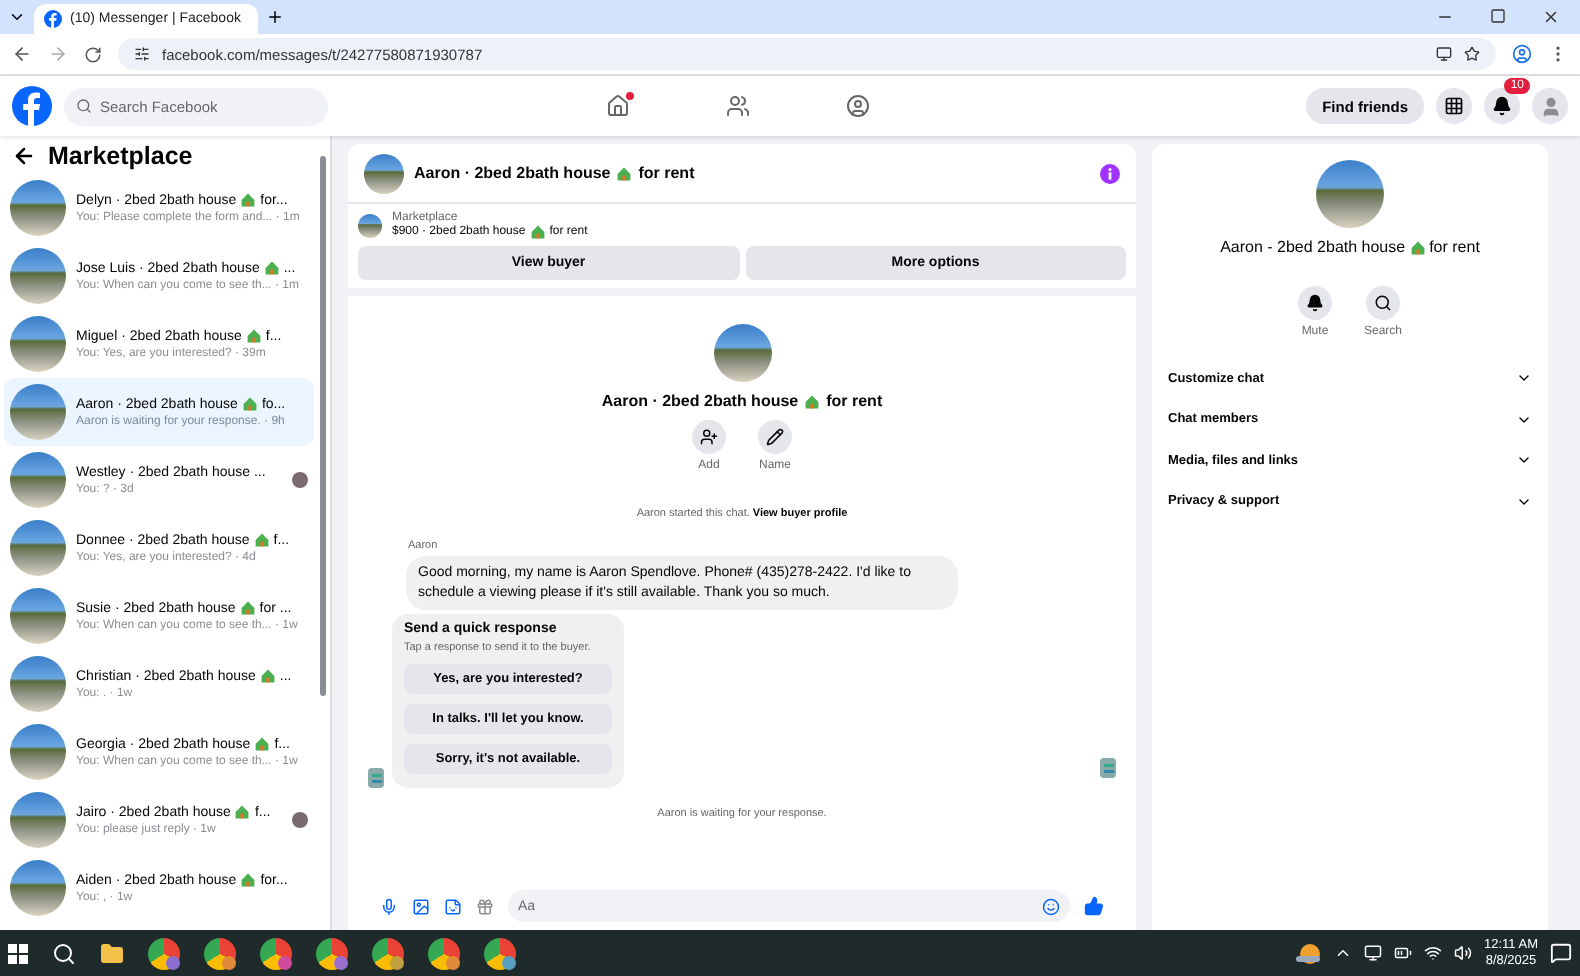 This screenshot has width=1580, height=976. What do you see at coordinates (421, 906) in the screenshot?
I see `image-icon` at bounding box center [421, 906].